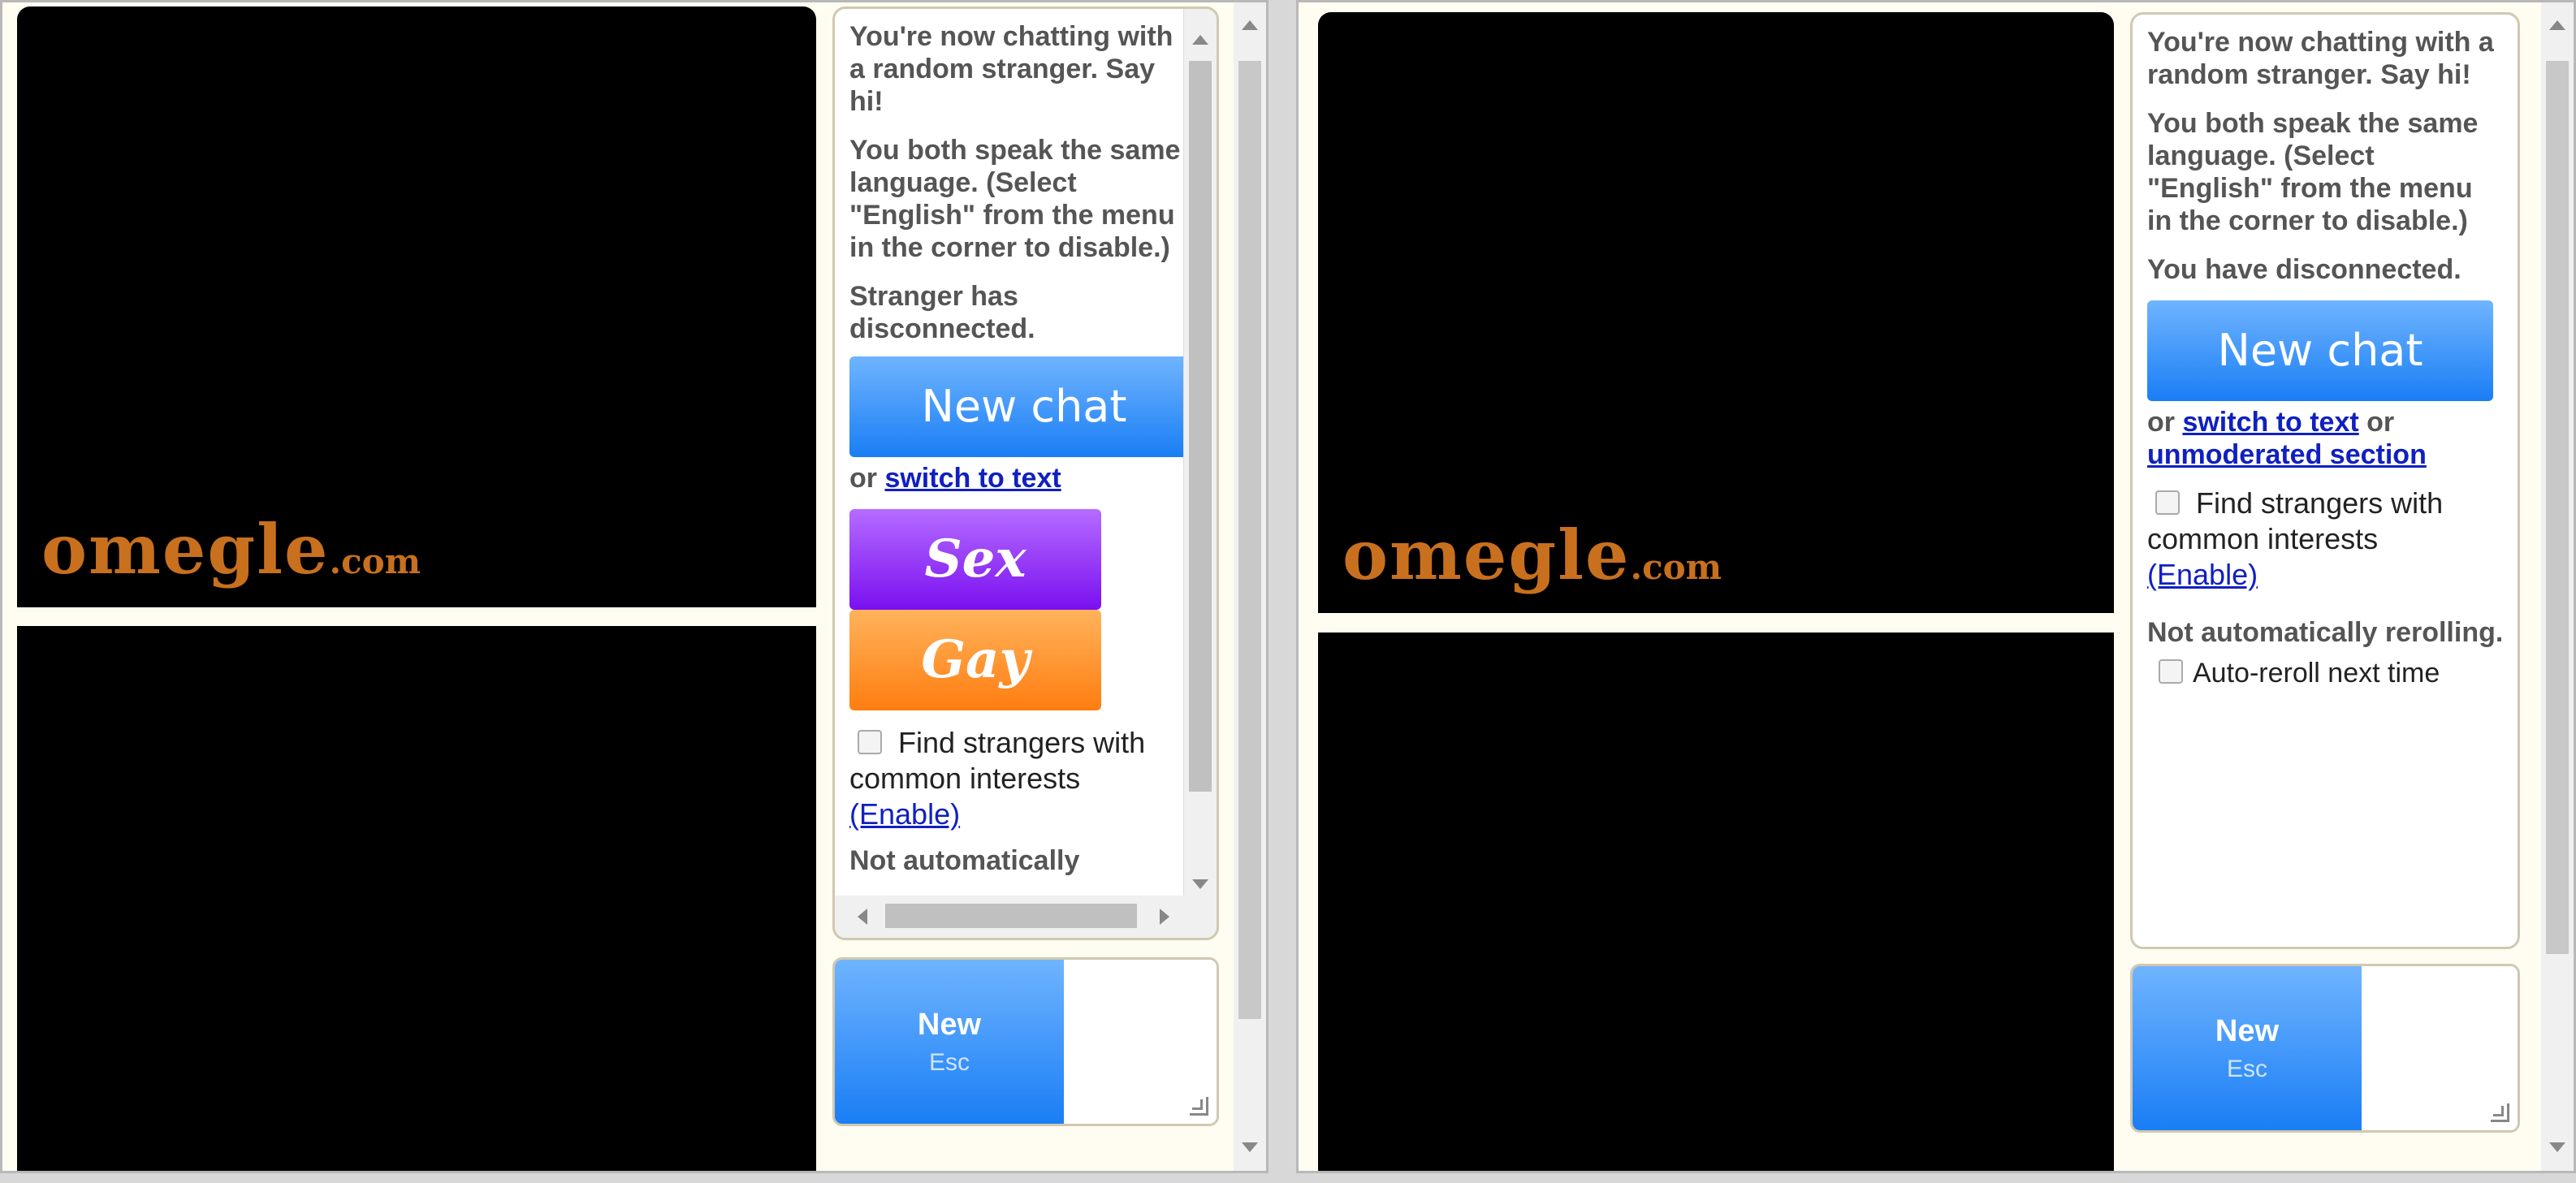  Describe the element at coordinates (1011, 916) in the screenshot. I see `hscroll-thumb` at that location.